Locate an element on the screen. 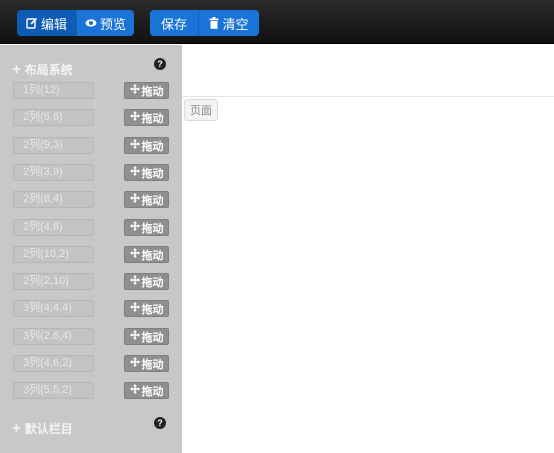 The width and height of the screenshot is (554, 453). default-section-header: + 默认栏目 is located at coordinates (42, 428).